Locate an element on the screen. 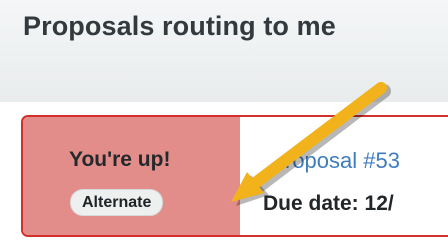 The image size is (448, 242). due-date: Due date: 12/ is located at coordinates (328, 204).